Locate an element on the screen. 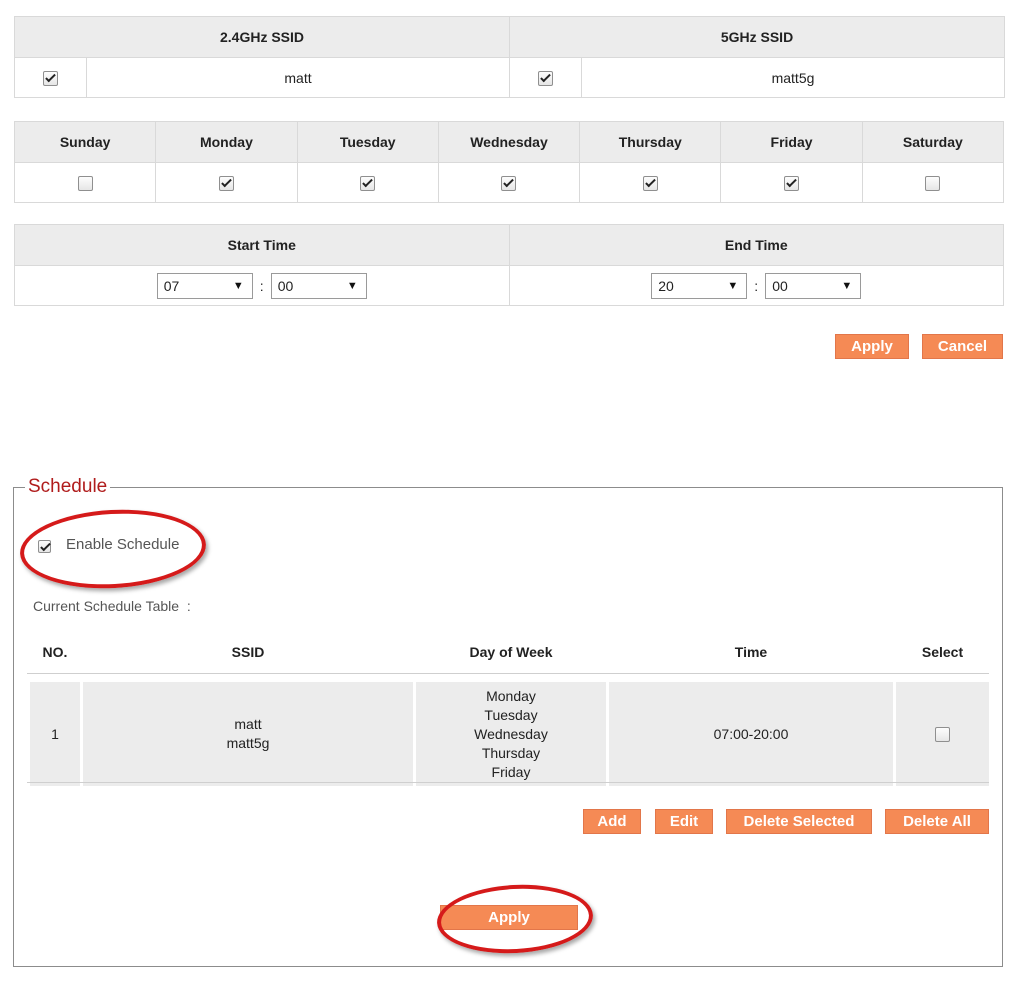 This screenshot has width=1021, height=988. row-ssid-line: matt5g is located at coordinates (248, 743).